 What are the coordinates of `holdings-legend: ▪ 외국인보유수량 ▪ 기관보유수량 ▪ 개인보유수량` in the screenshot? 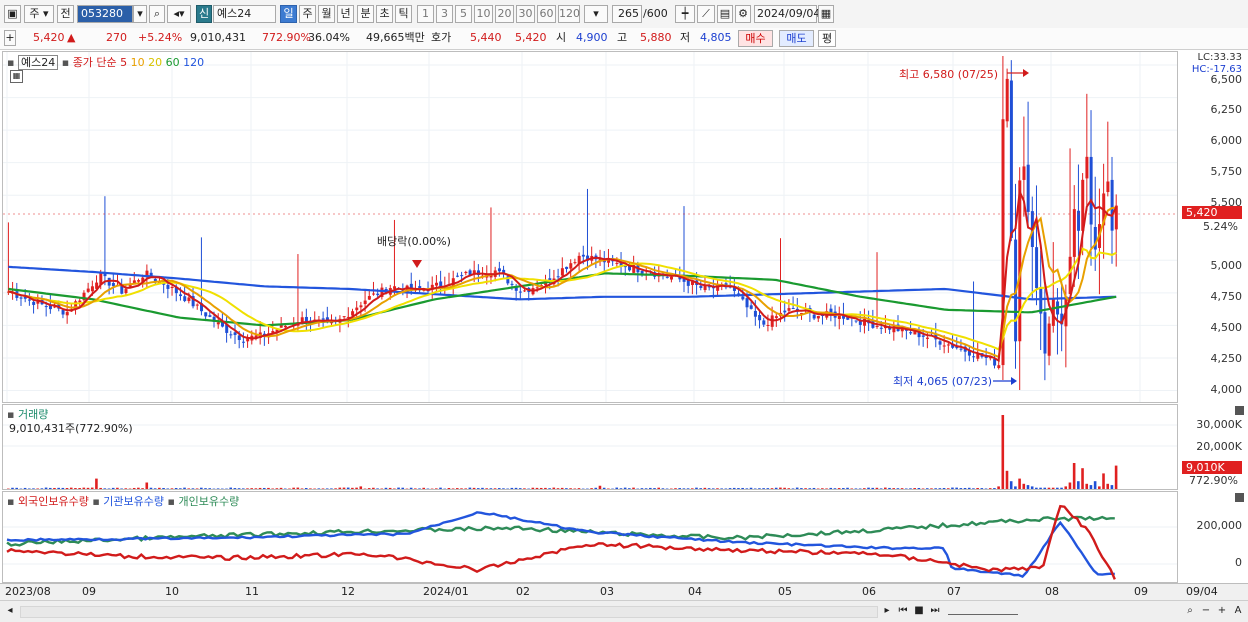 It's located at (123, 501).